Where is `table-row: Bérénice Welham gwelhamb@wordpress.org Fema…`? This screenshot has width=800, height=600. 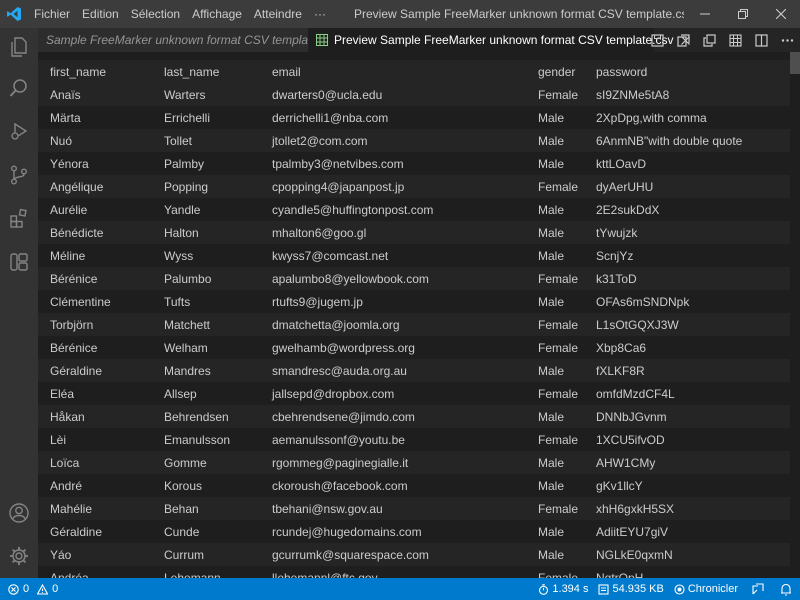 table-row: Bérénice Welham gwelhamb@wordpress.org Fema… is located at coordinates (414, 347).